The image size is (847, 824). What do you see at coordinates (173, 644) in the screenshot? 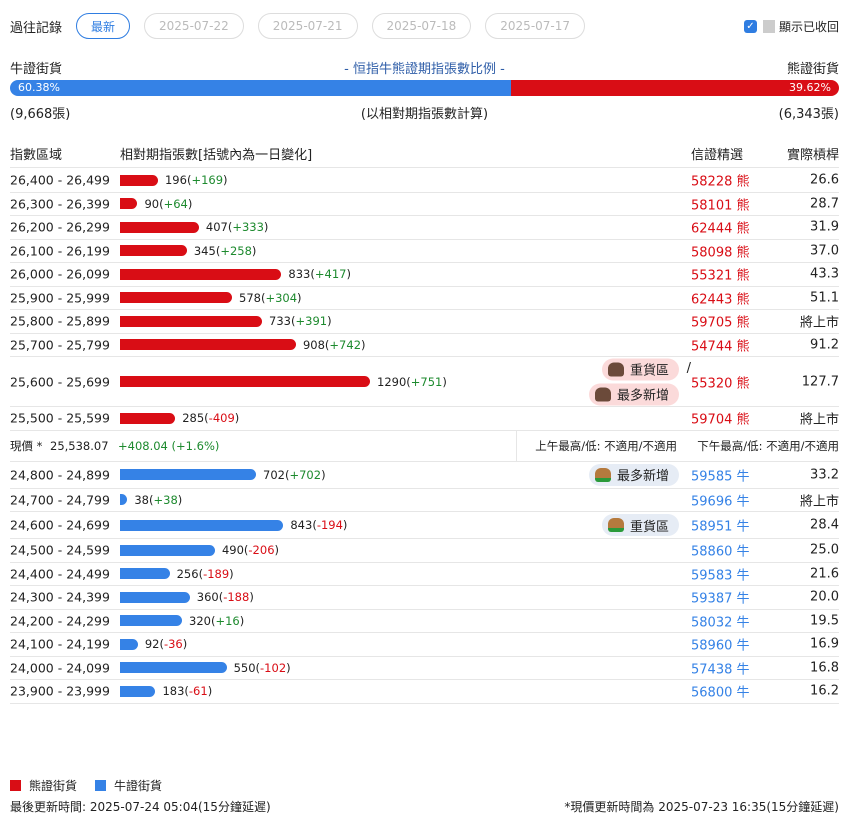
I see `count-change: -36` at bounding box center [173, 644].